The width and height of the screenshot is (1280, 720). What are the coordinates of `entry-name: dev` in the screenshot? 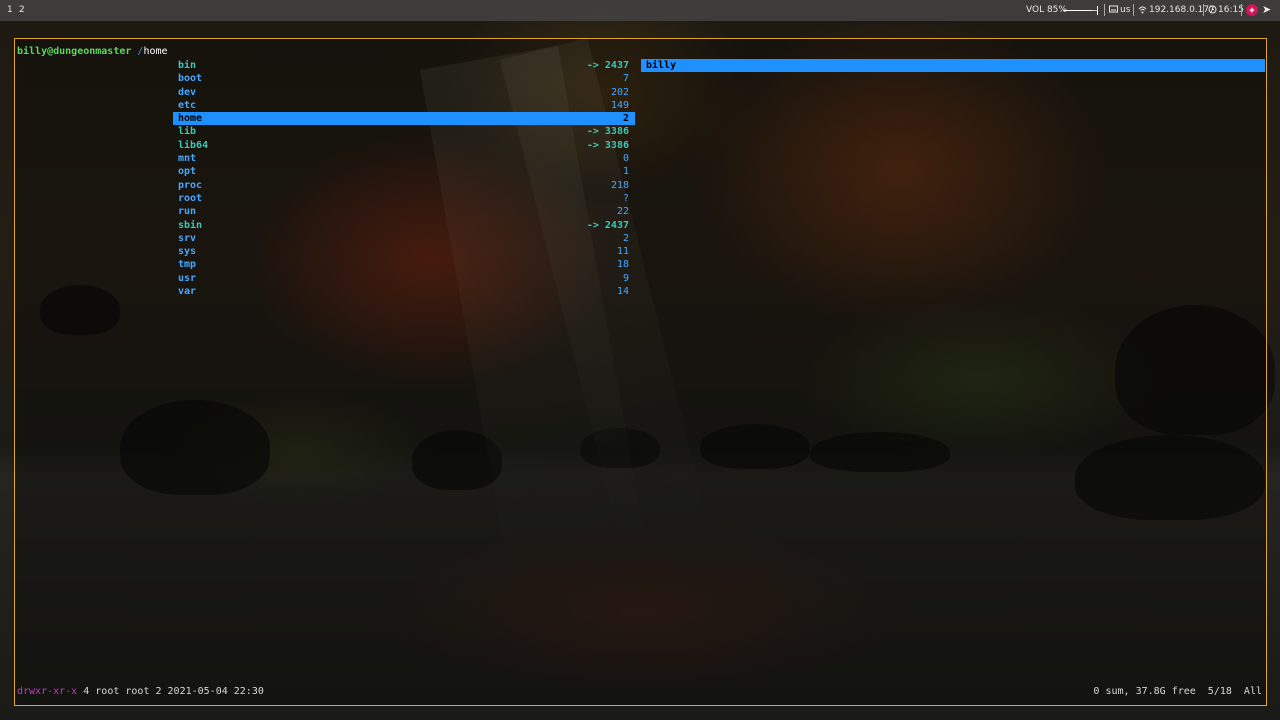 It's located at (187, 92).